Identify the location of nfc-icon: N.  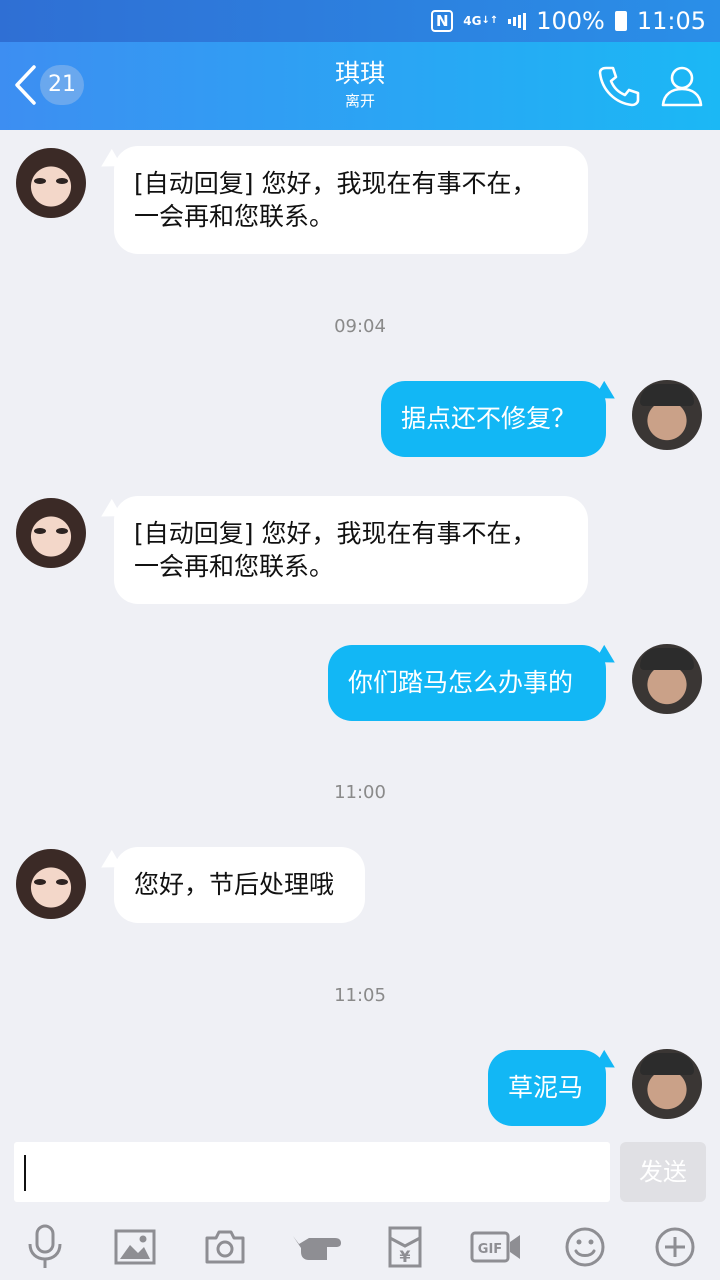
(442, 21).